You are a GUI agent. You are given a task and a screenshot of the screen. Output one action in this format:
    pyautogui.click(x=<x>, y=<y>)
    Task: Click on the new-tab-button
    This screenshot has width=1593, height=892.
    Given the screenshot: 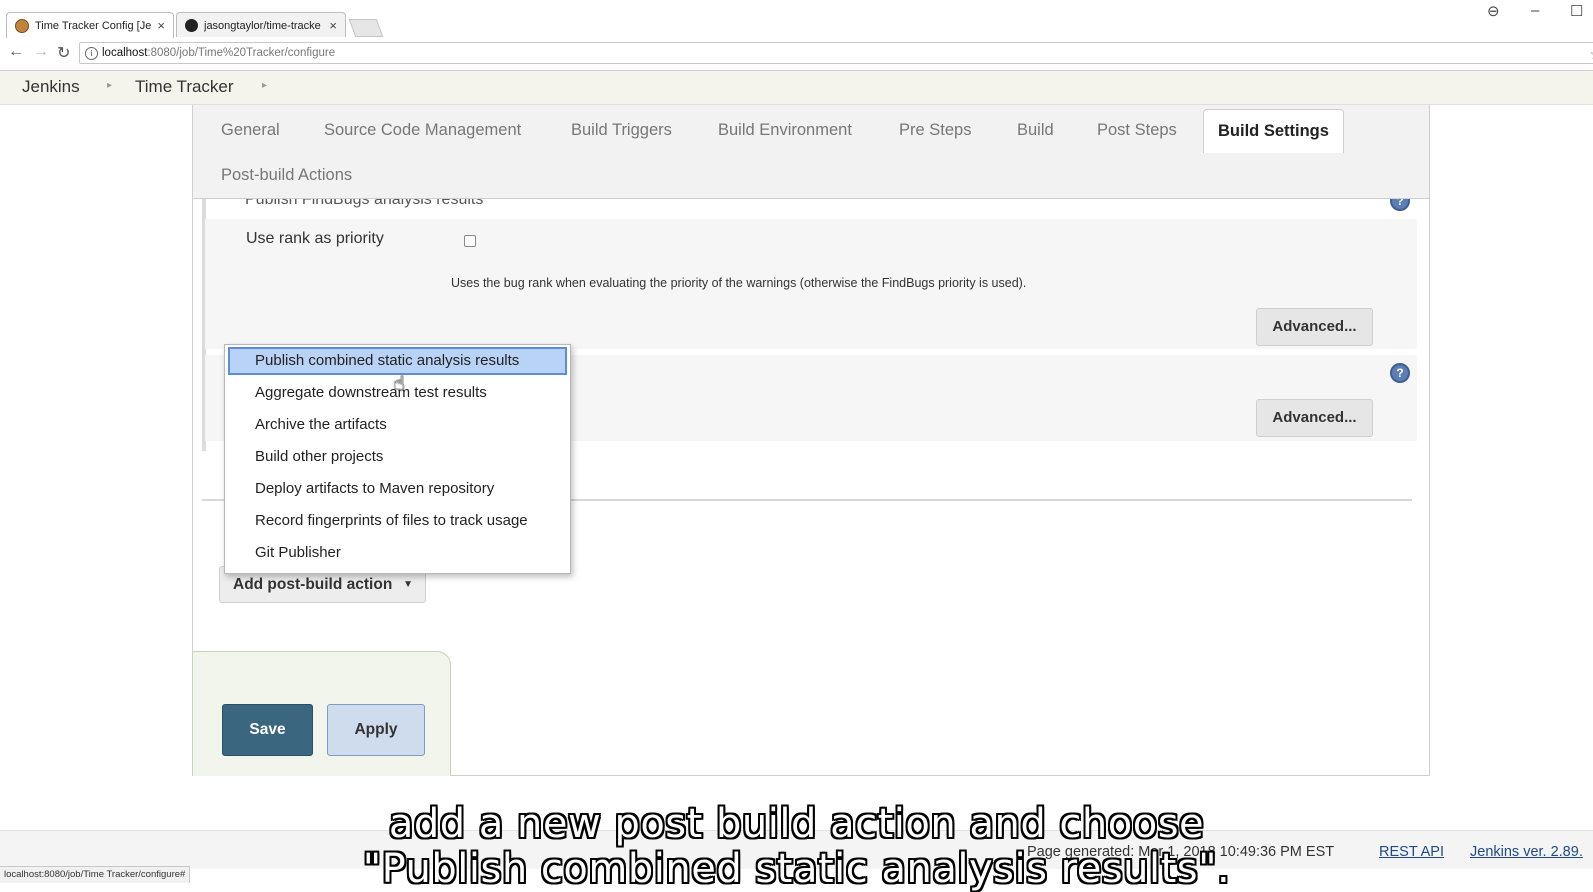 What is the action you would take?
    pyautogui.click(x=366, y=28)
    